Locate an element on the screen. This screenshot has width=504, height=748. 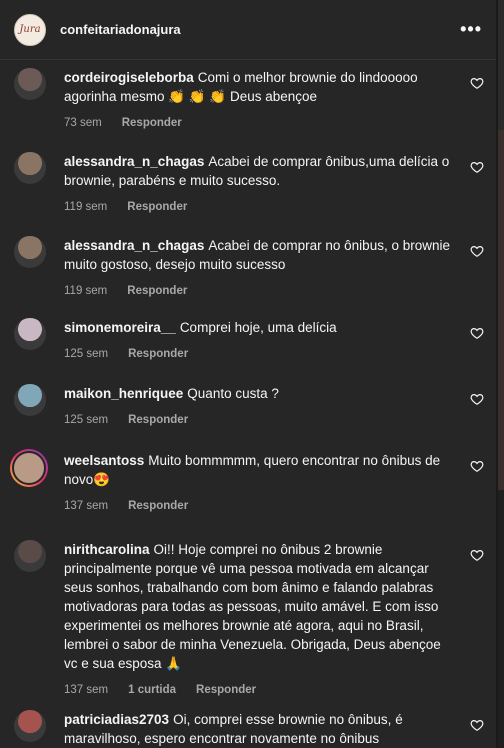
post-header: Jura confeitariadonajura ••• is located at coordinates (248, 30).